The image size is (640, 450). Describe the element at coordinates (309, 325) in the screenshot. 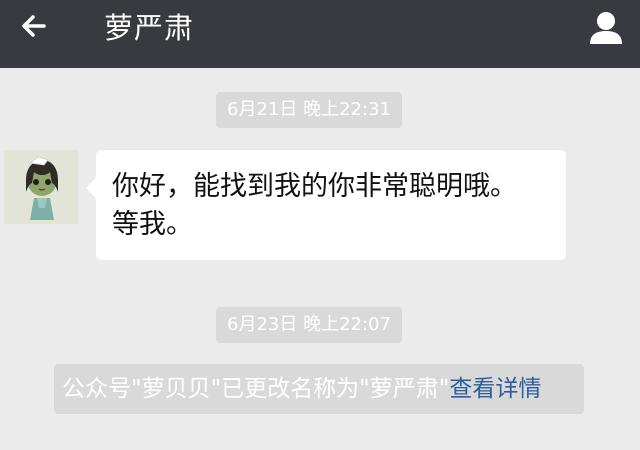

I see `timestamp: 6月23日 晚上22:07` at that location.